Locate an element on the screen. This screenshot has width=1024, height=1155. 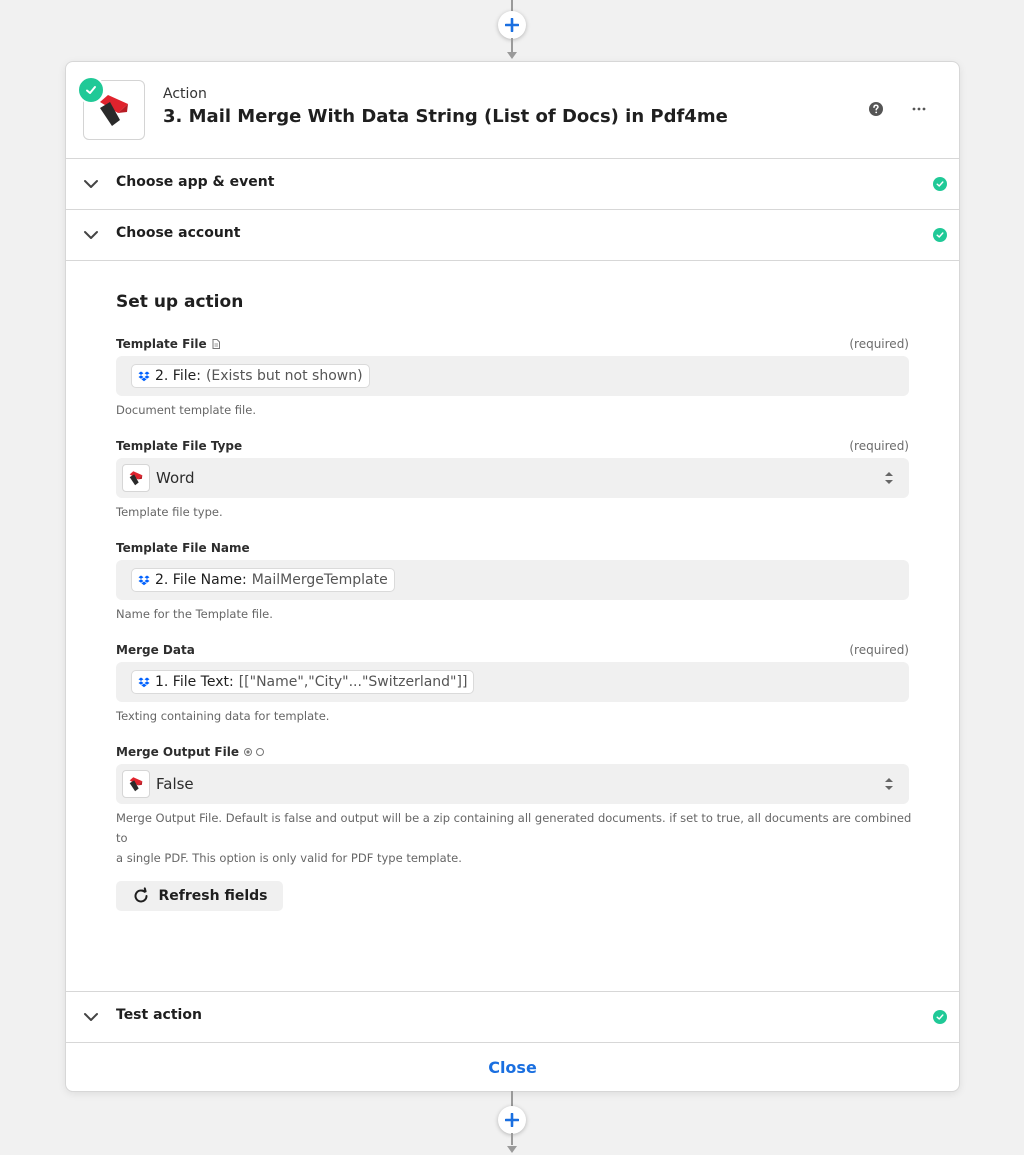
mapped-value-pill: 2. File: (Exists but not shown) is located at coordinates (250, 376).